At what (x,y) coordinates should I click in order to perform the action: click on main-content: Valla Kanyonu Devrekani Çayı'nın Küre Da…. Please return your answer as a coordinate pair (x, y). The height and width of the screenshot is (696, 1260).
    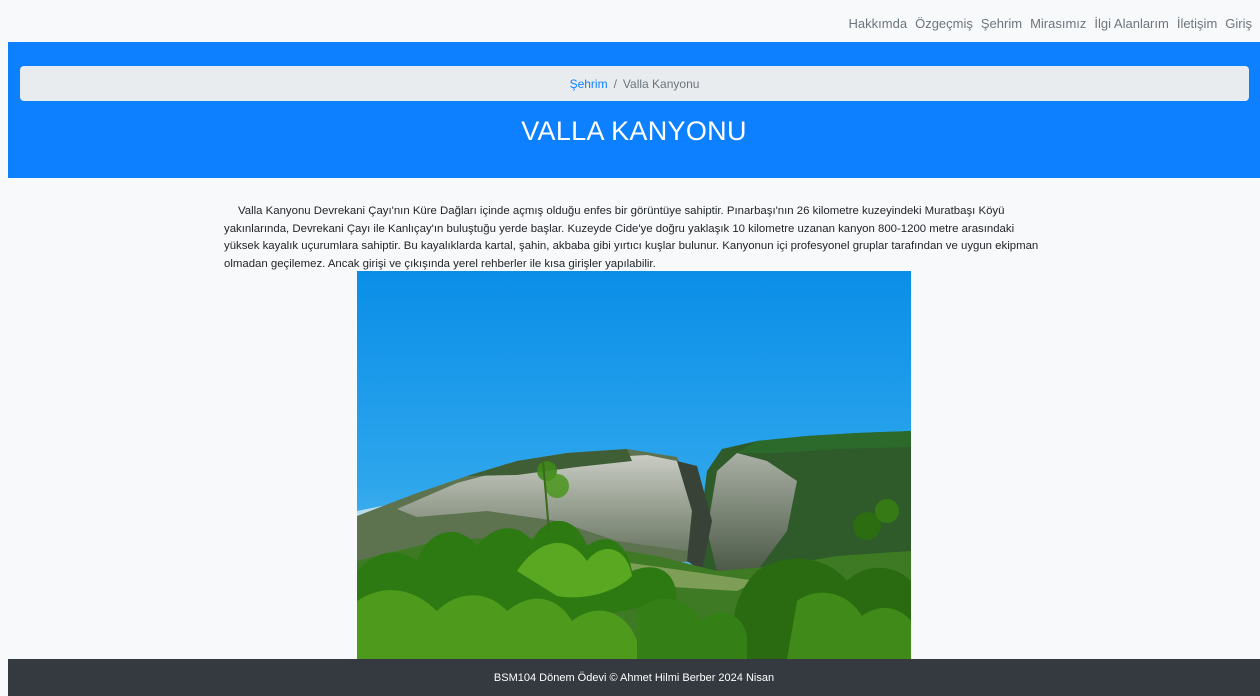
    Looking at the image, I should click on (634, 238).